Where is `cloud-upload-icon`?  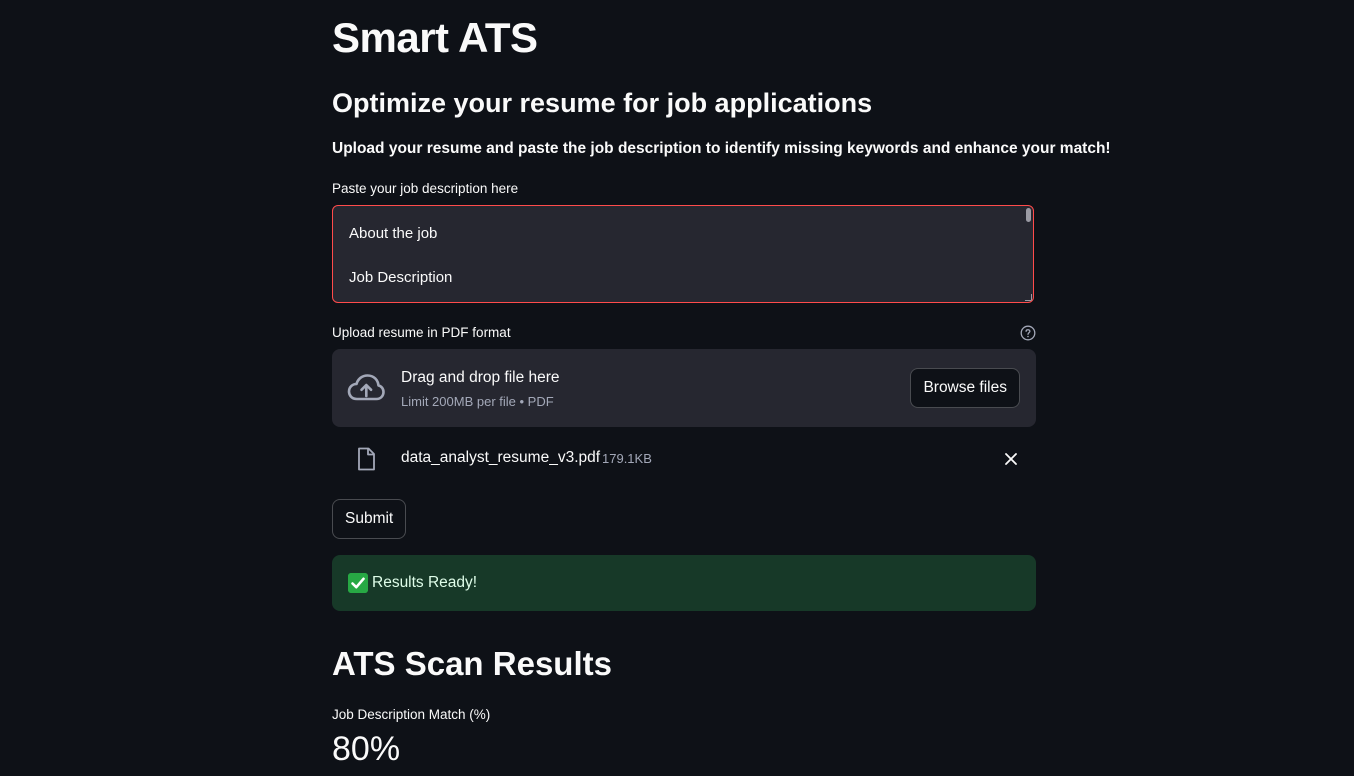 cloud-upload-icon is located at coordinates (366, 387).